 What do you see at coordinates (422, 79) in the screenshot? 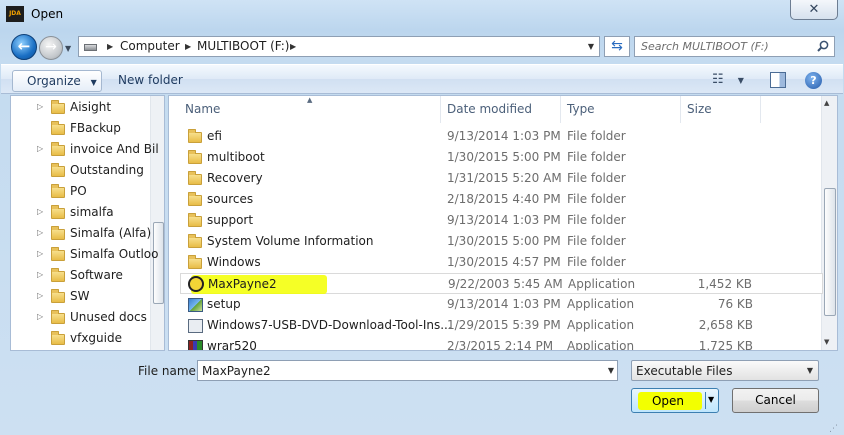
I see `command-bar: Organize ▼ New folder ☷ ▼ ?` at bounding box center [422, 79].